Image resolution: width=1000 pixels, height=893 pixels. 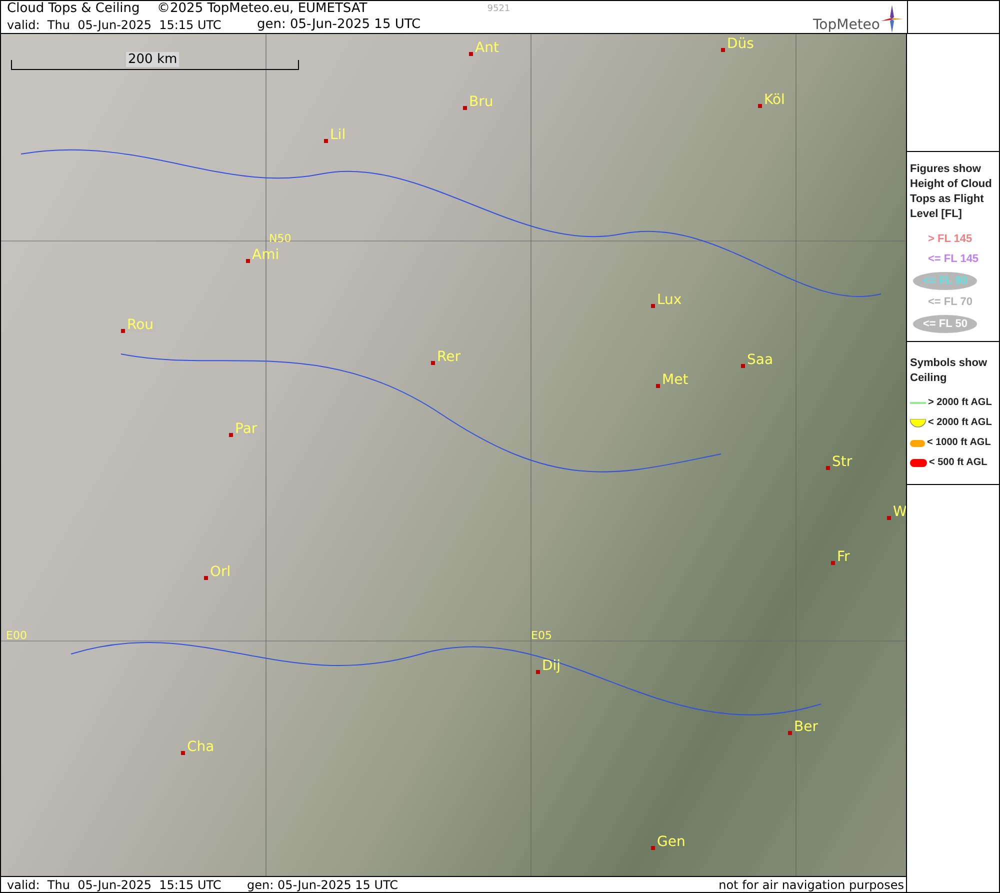 What do you see at coordinates (843, 557) in the screenshot?
I see `city-label: Fr` at bounding box center [843, 557].